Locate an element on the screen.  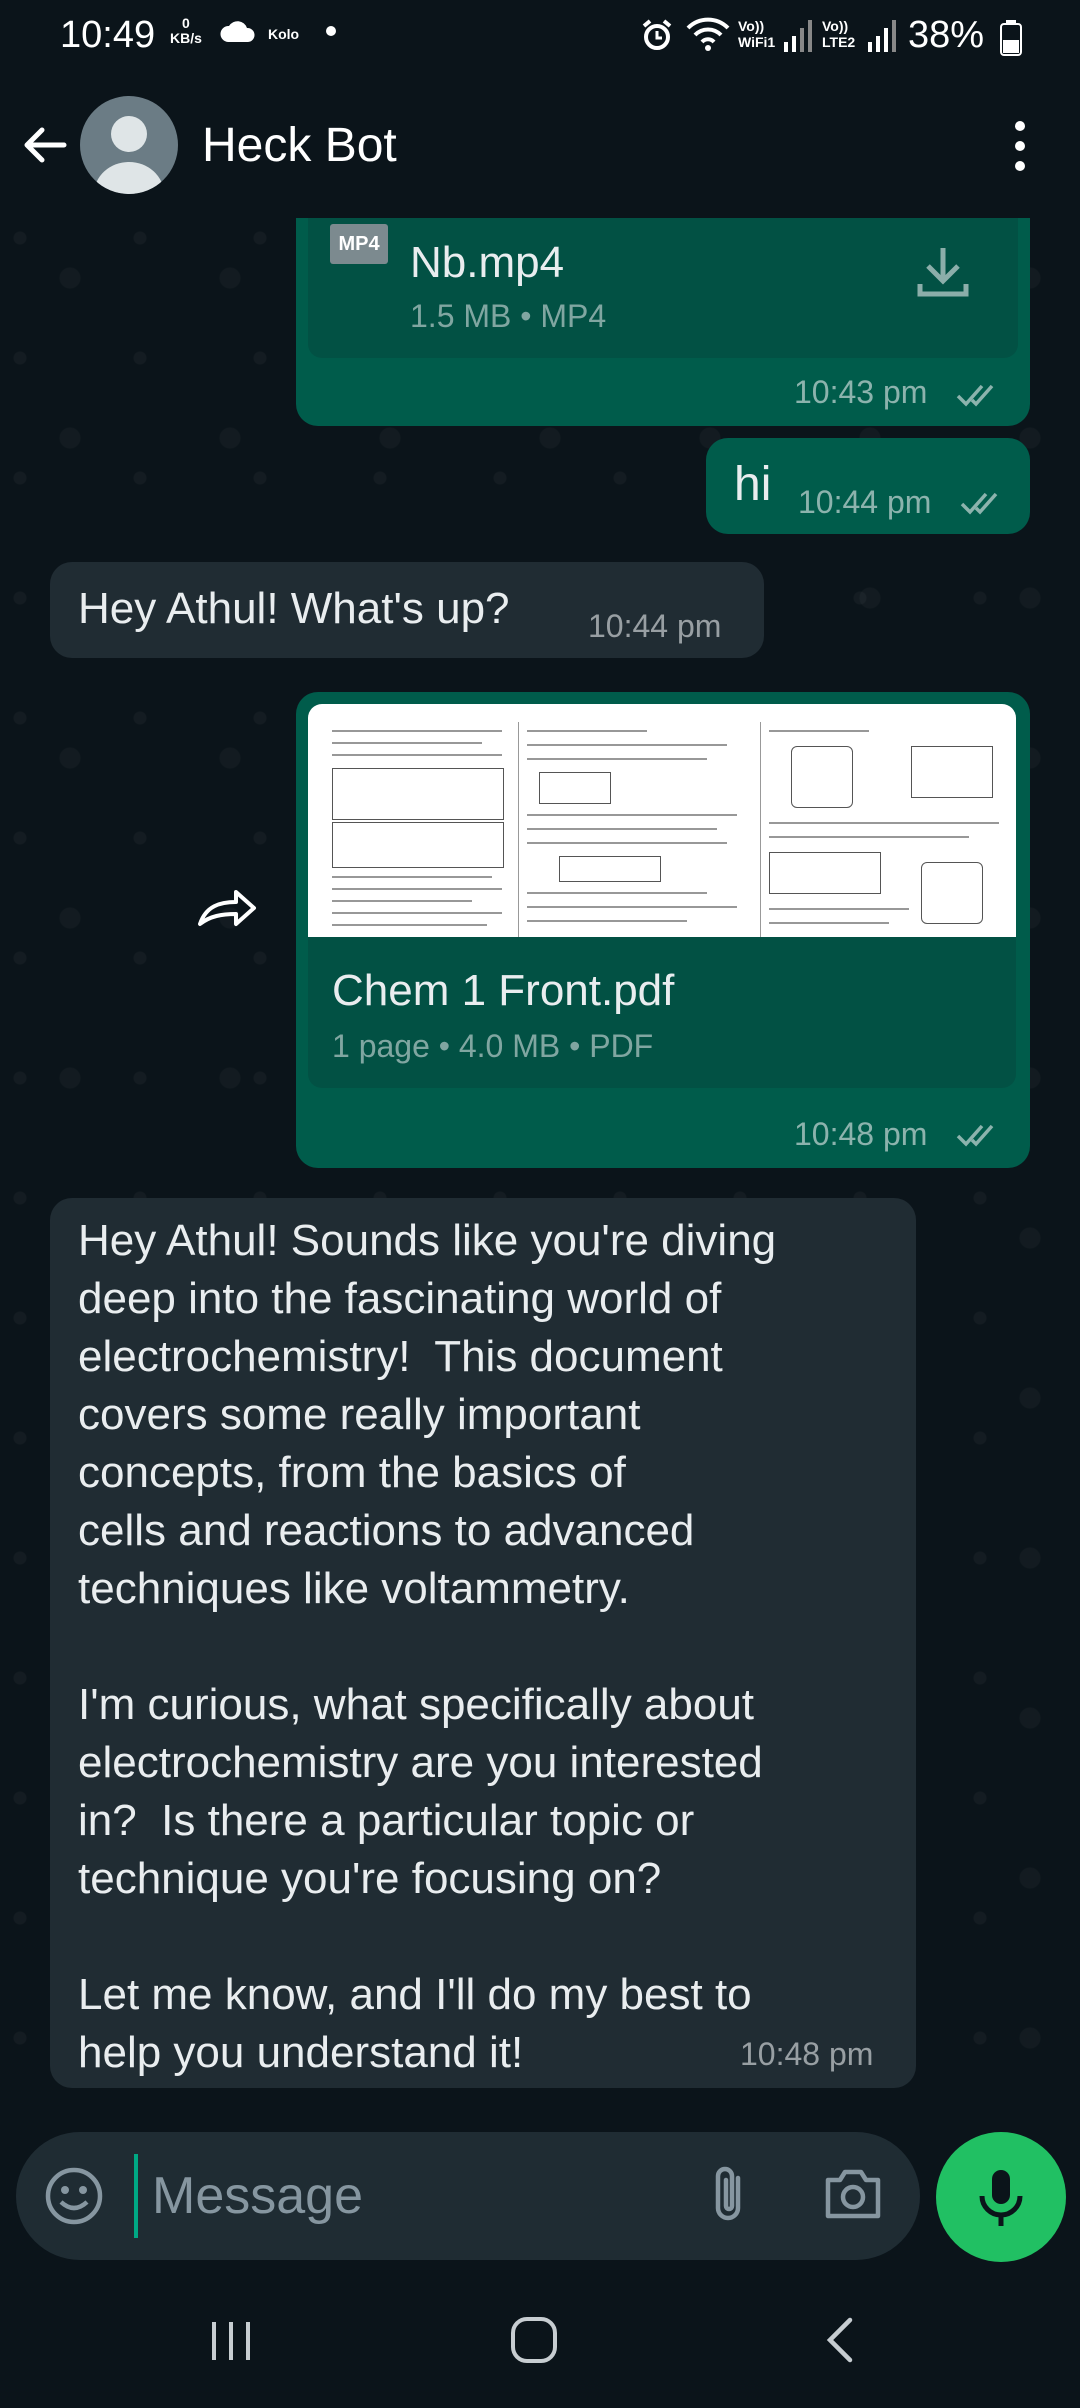
message-time: 10:43 pm is located at coordinates (861, 392).